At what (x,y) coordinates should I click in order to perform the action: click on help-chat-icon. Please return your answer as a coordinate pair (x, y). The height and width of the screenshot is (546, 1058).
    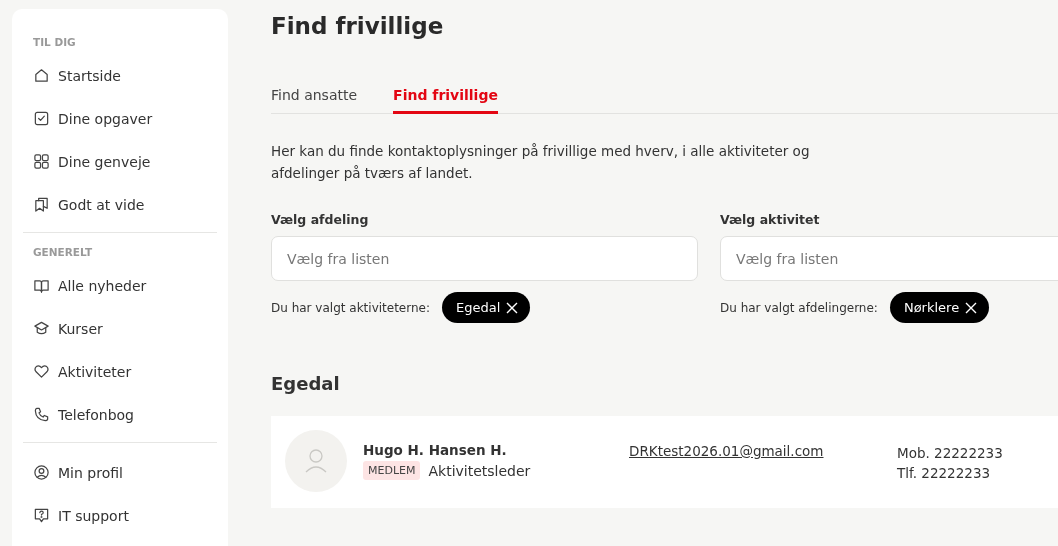
    Looking at the image, I should click on (41, 515).